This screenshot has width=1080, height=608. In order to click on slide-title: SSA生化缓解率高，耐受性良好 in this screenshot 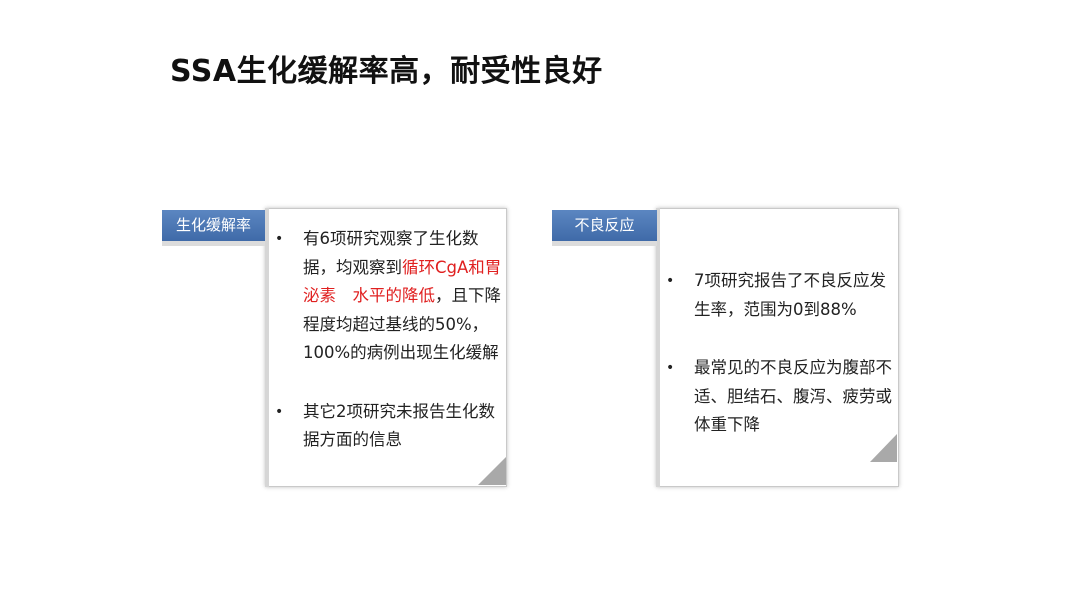, I will do `click(386, 71)`.